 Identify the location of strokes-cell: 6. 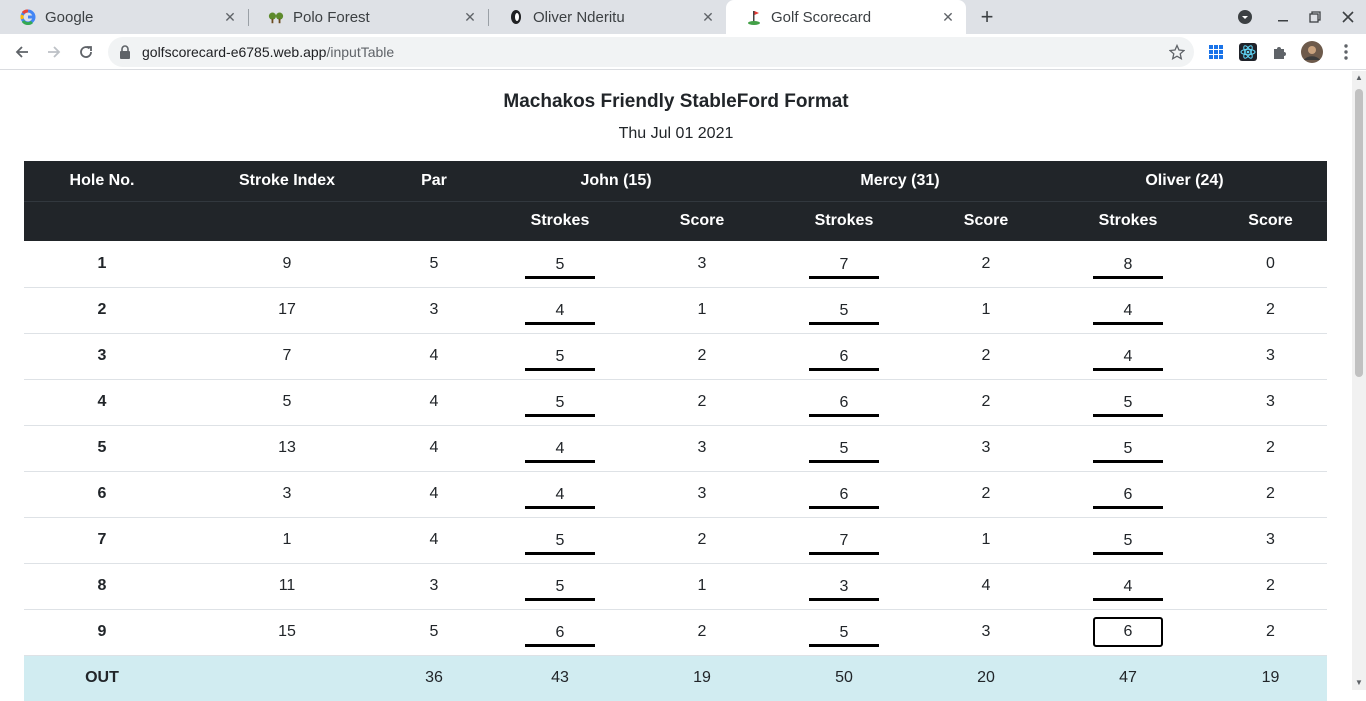
(844, 402).